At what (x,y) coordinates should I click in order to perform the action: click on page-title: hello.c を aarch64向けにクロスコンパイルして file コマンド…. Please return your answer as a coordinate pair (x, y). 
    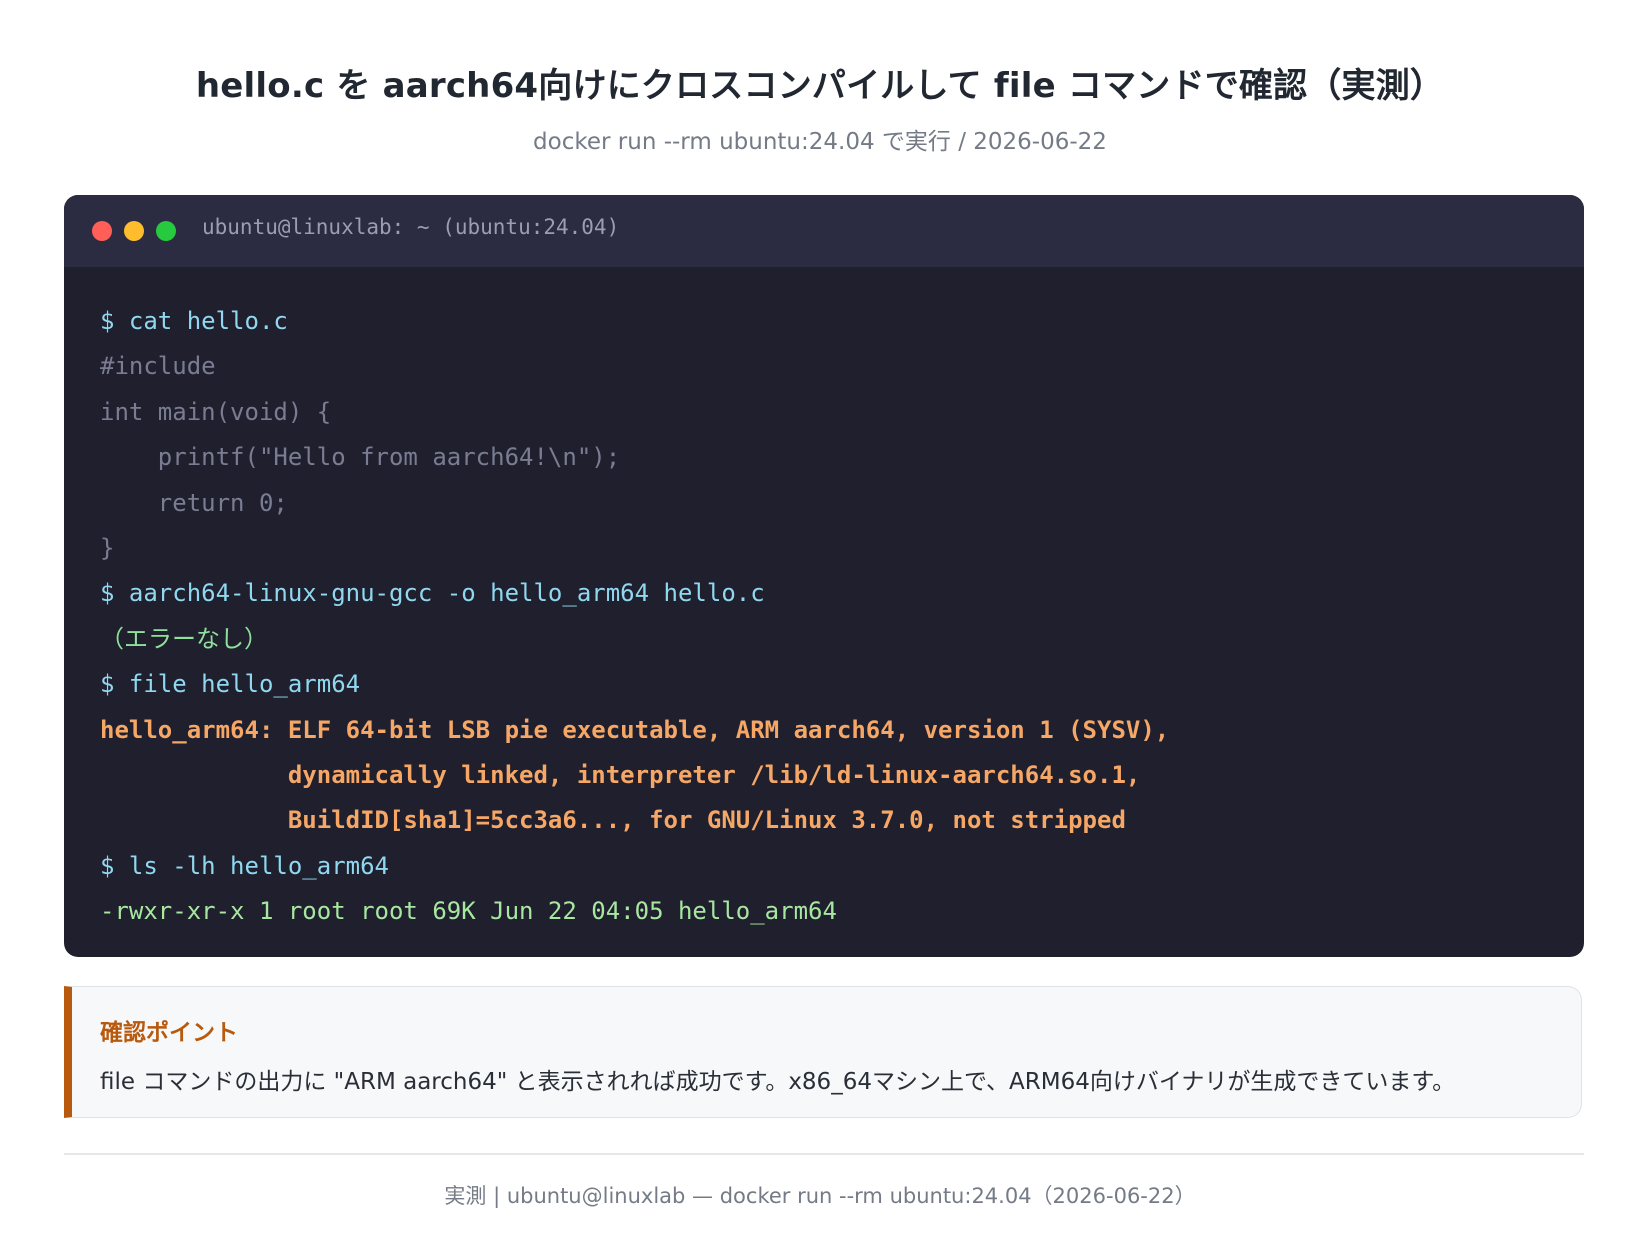
    Looking at the image, I should click on (820, 86).